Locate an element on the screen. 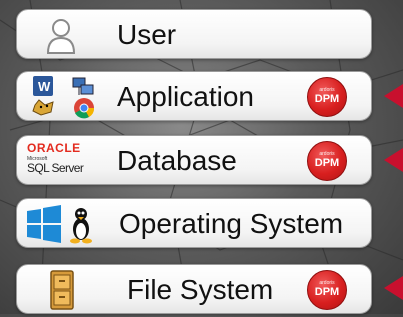 The height and width of the screenshot is (317, 403). layer-user: User is located at coordinates (194, 34).